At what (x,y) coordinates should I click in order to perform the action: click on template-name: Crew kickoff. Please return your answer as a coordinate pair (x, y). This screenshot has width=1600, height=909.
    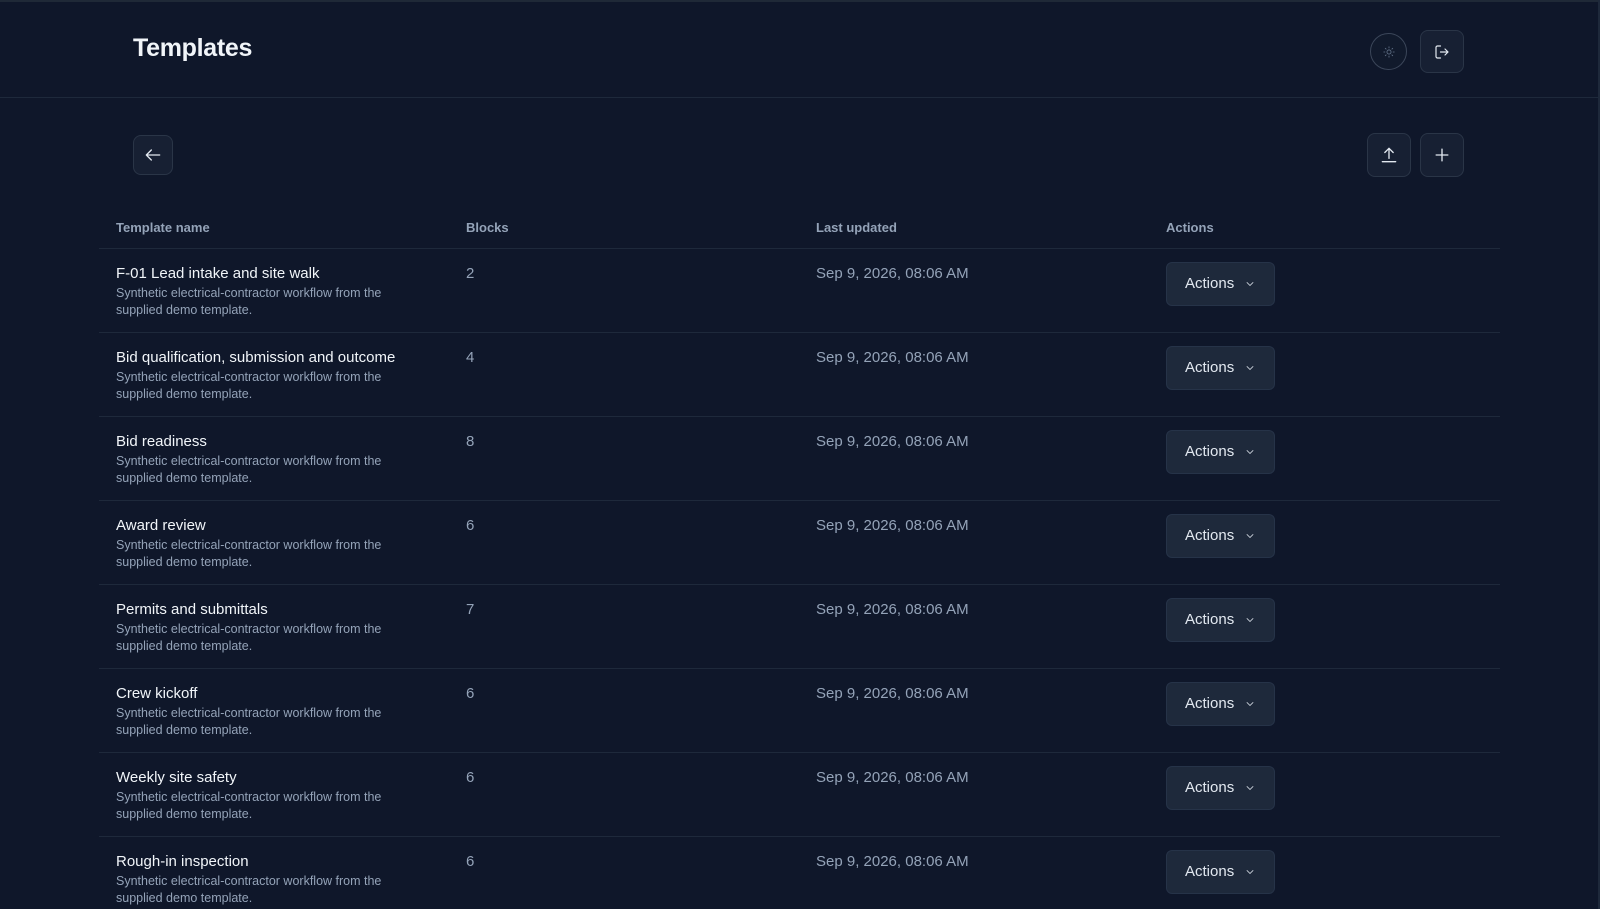
    Looking at the image, I should click on (282, 694).